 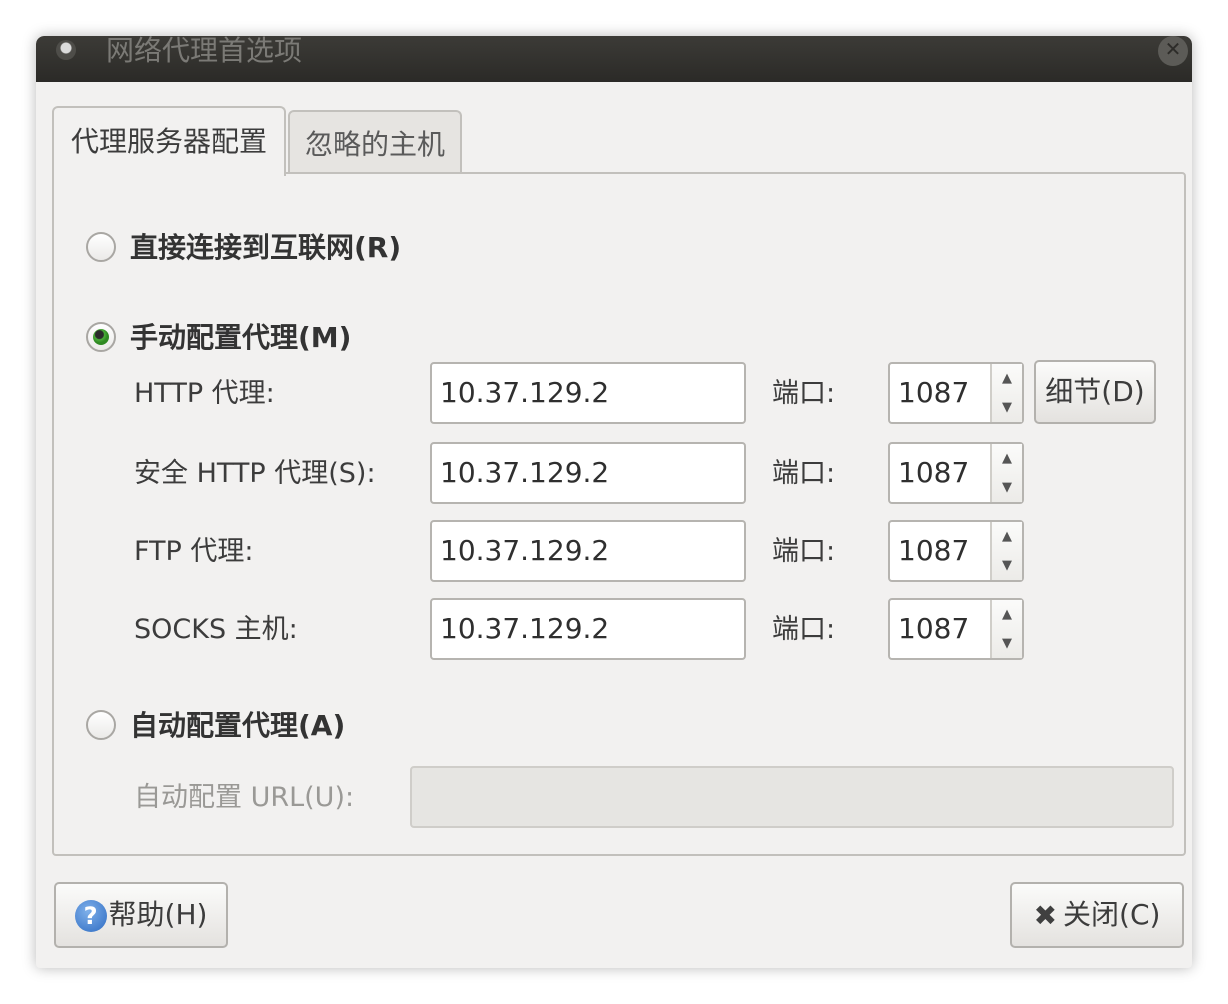 I want to click on manual-proxy-option: 手动配置代理(M), so click(x=256, y=338).